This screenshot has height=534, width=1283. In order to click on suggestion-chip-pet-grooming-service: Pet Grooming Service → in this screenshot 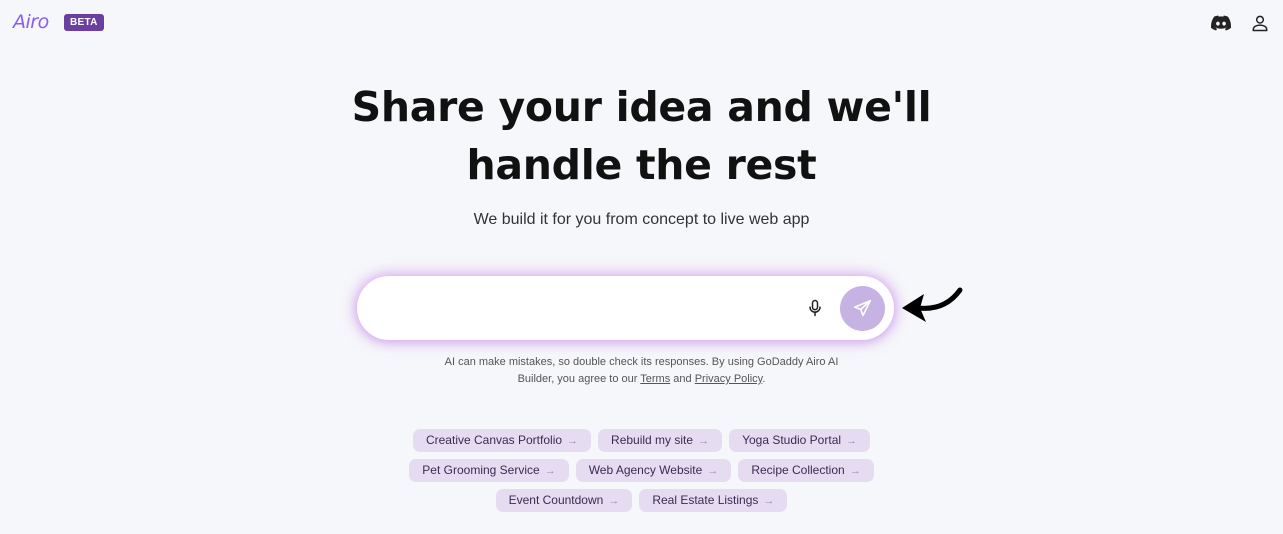, I will do `click(489, 470)`.